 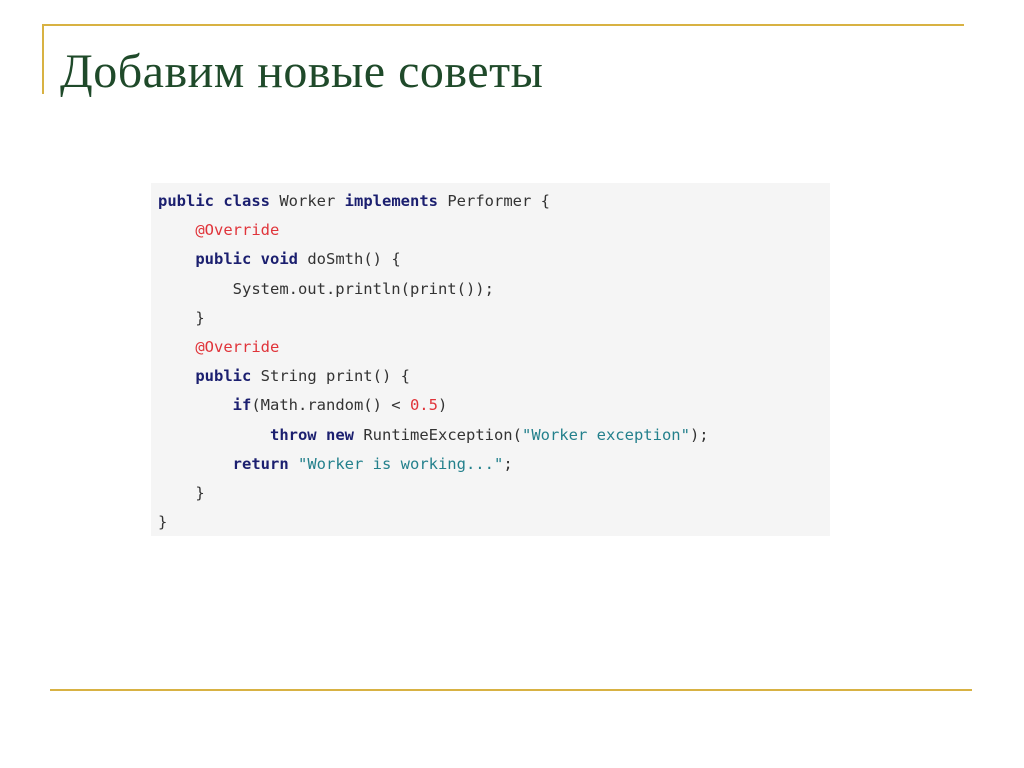 What do you see at coordinates (391, 201) in the screenshot?
I see `code-token: implements` at bounding box center [391, 201].